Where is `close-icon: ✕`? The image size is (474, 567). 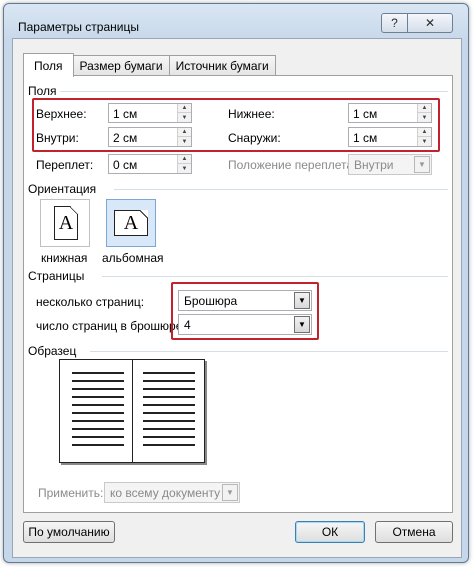
close-icon: ✕ is located at coordinates (430, 23).